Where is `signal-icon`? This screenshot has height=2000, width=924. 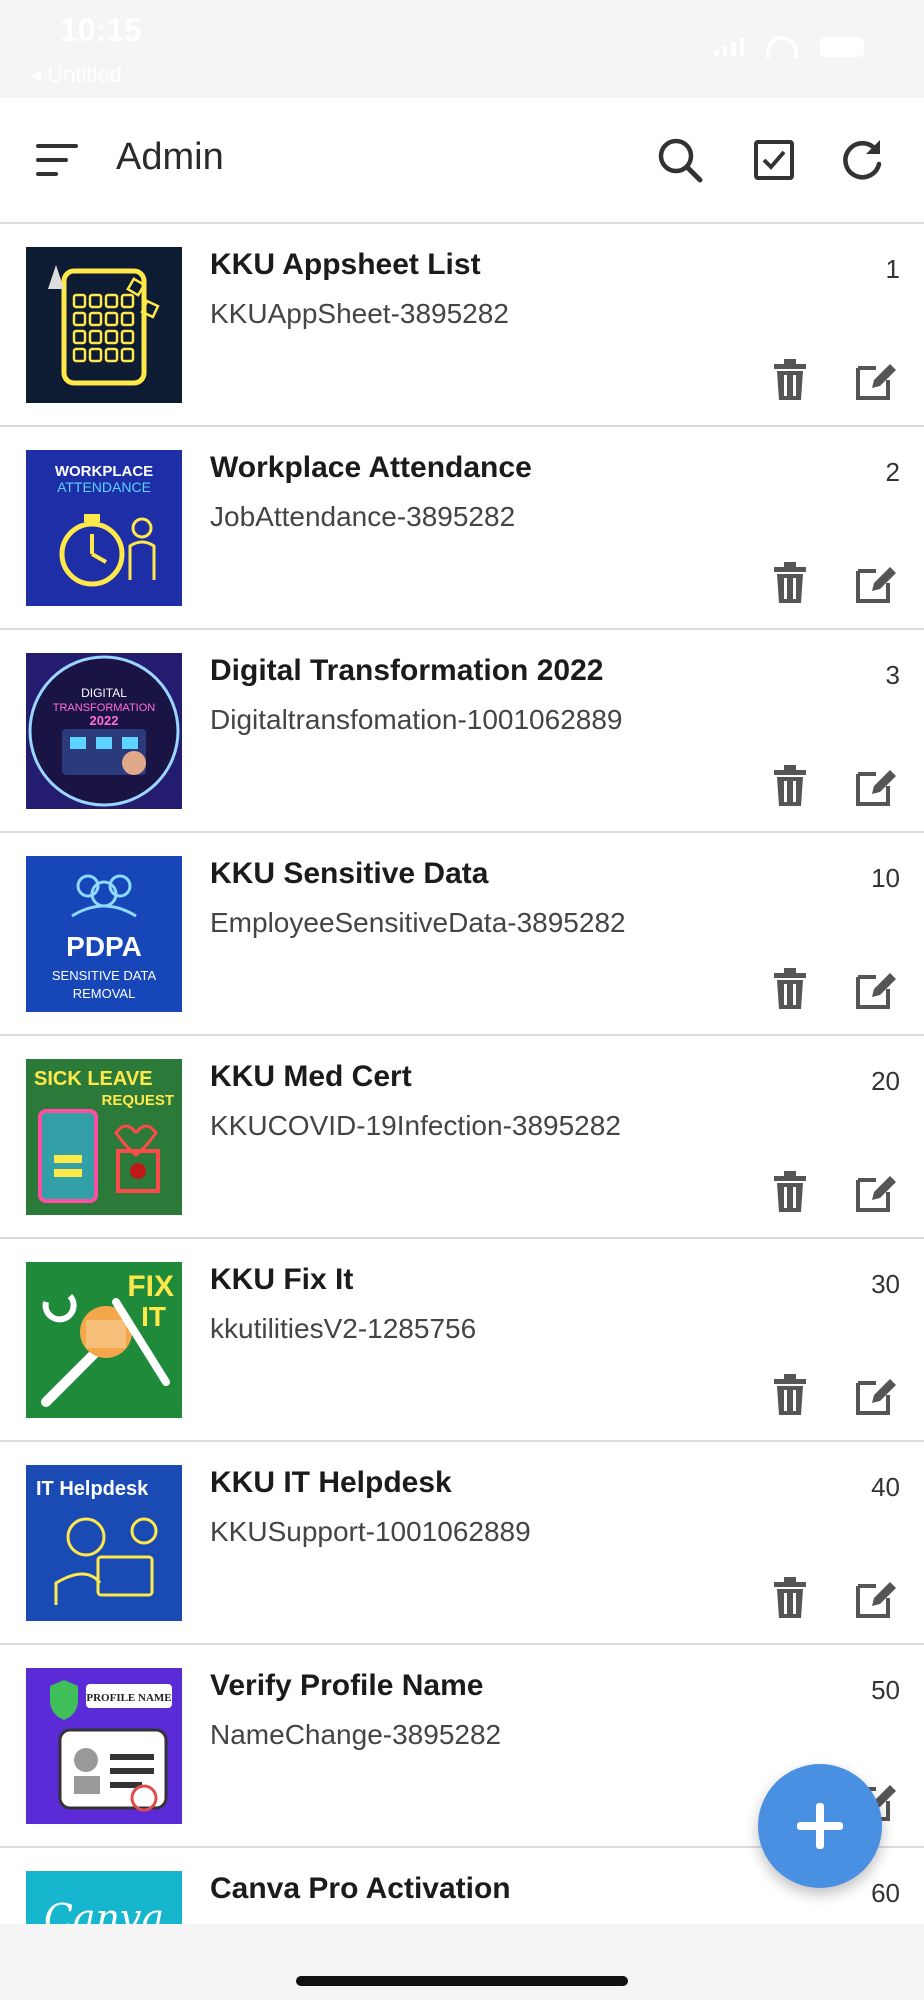
signal-icon is located at coordinates (729, 47).